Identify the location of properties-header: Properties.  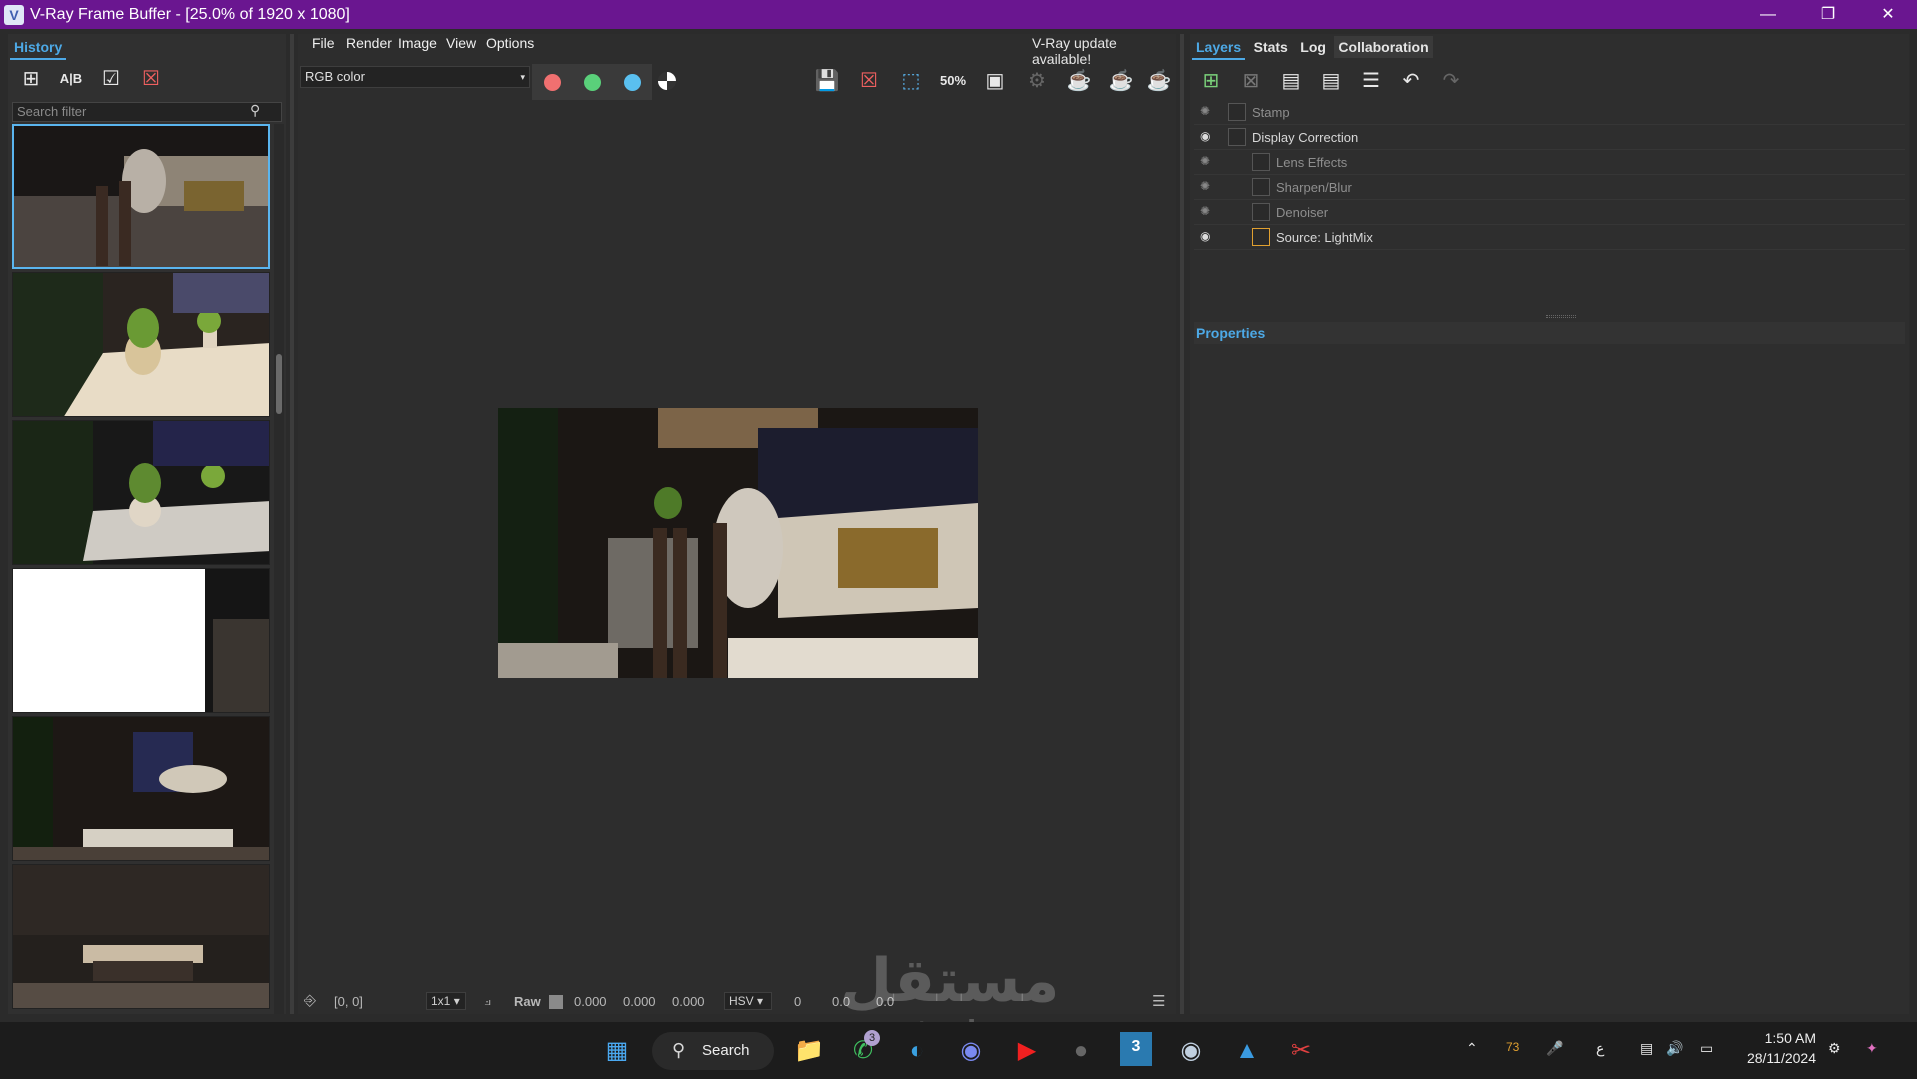
(1549, 333).